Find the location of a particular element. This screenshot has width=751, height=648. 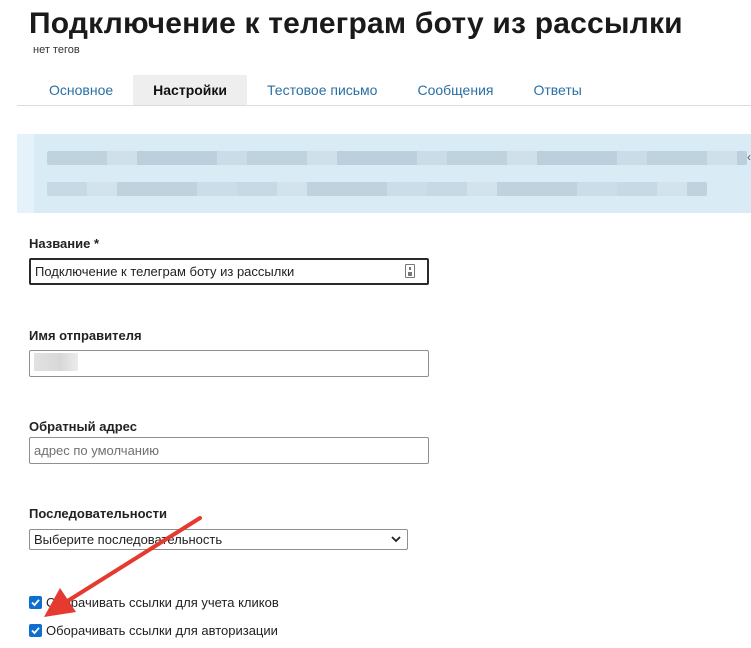

wrap-links-auth-option: Оборачивать ссылки для авторизации is located at coordinates (153, 630).